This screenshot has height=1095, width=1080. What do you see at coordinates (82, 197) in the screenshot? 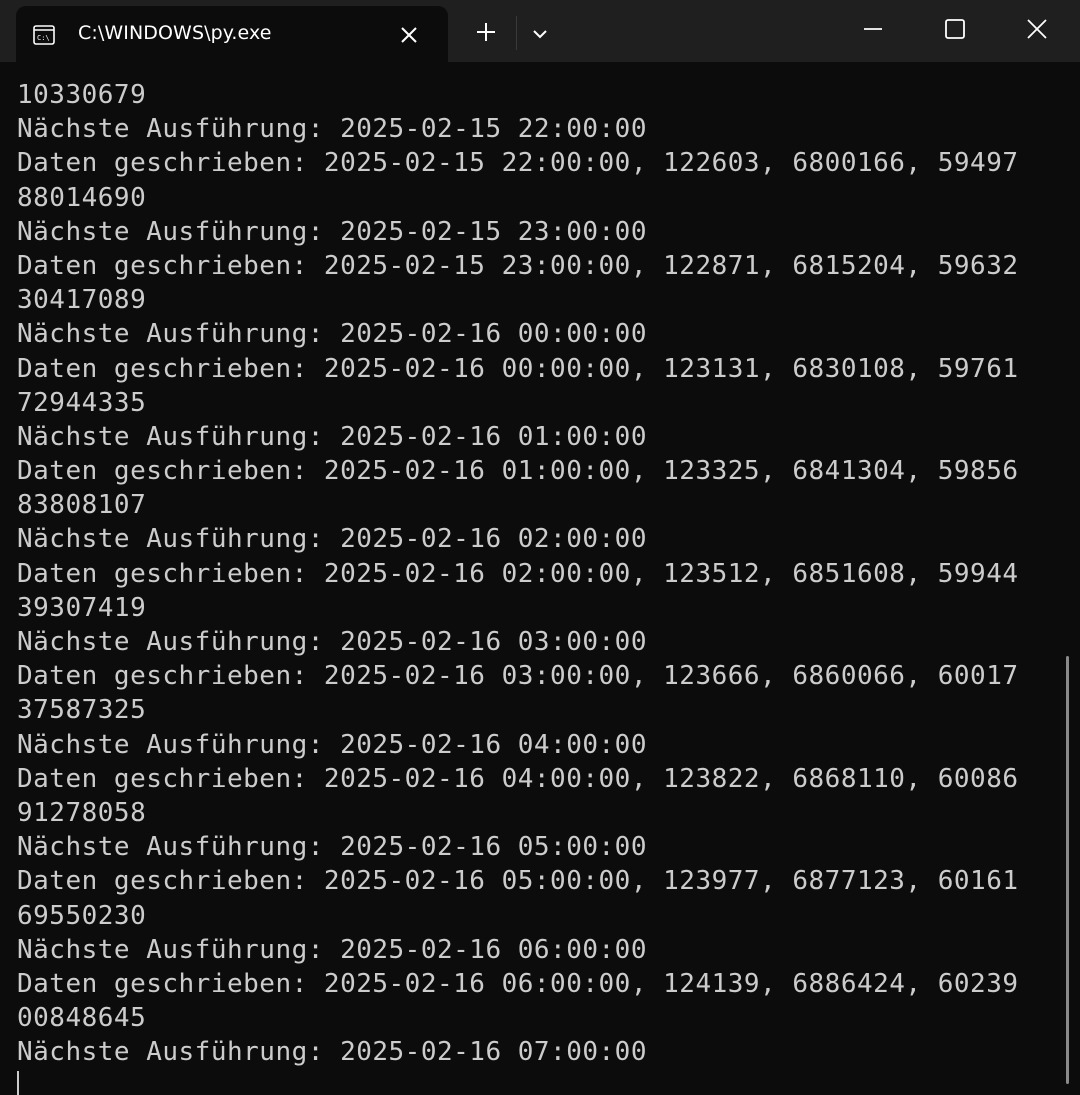
I see `console-line: 88014690` at bounding box center [82, 197].